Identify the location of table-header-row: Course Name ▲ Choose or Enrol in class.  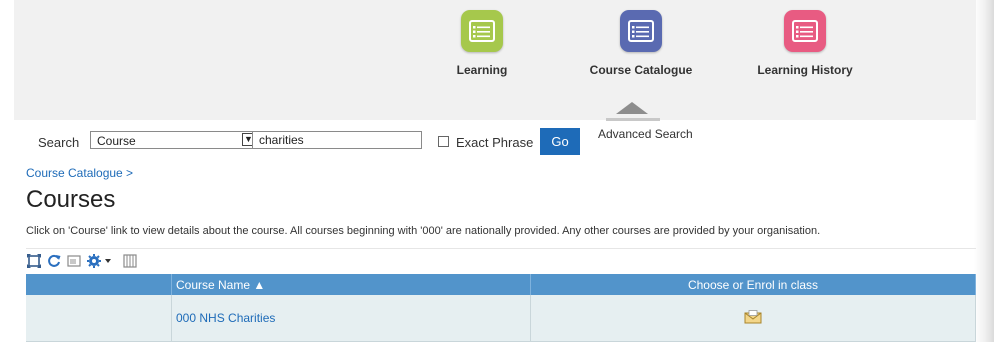
(501, 284).